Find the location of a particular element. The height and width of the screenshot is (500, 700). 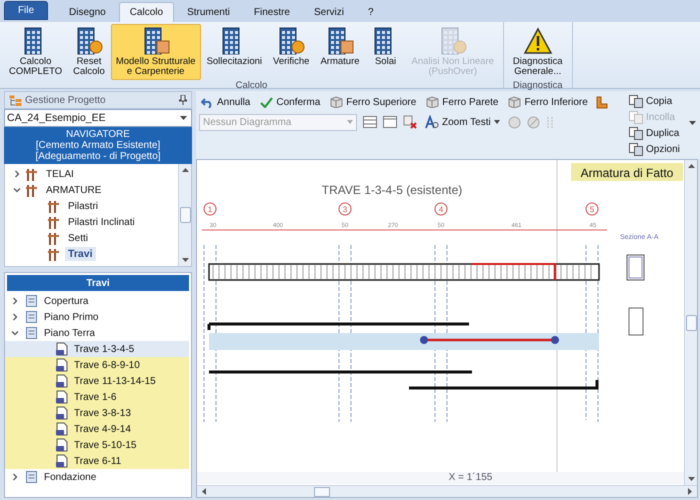

tree-item: Travi is located at coordinates (80, 254).